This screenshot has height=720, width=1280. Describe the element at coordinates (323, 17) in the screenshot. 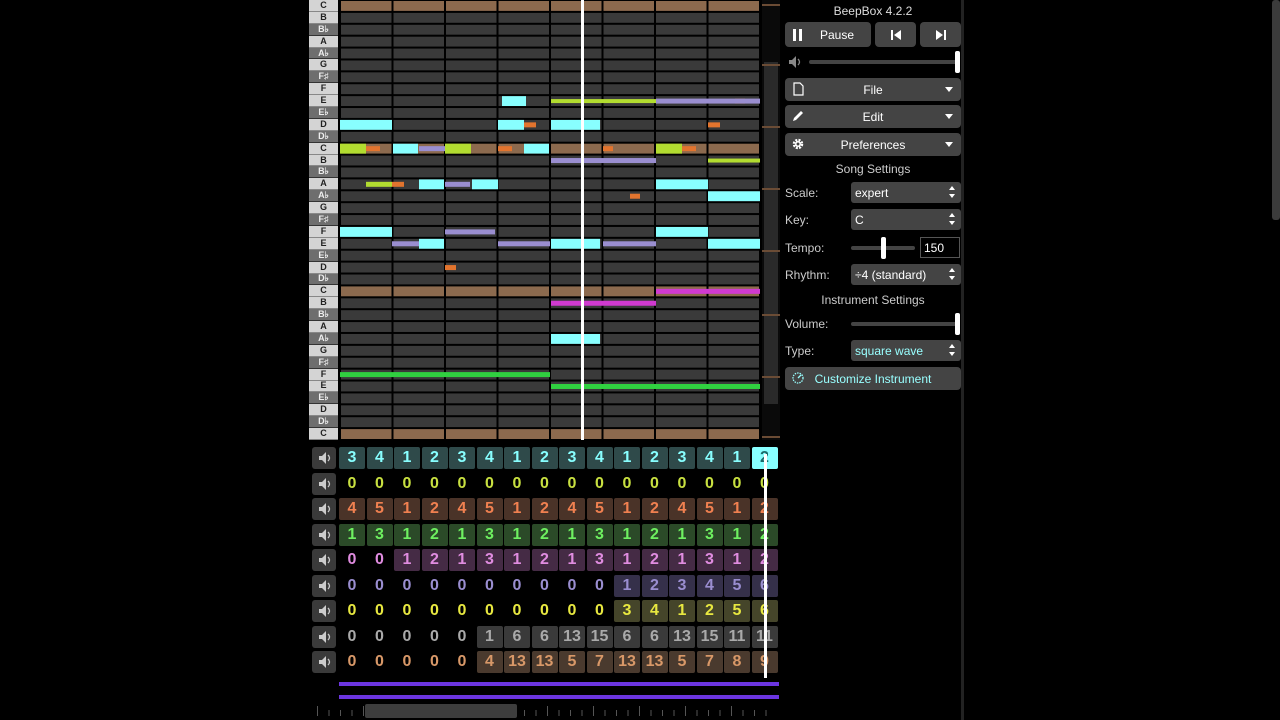

I see `piano-key: B` at that location.